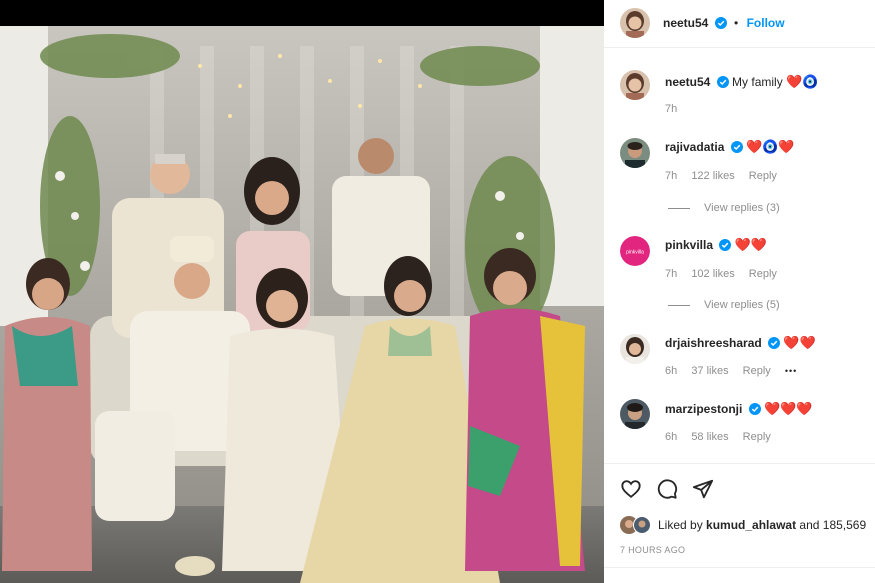  I want to click on commenter-avatar: pinkvilla, so click(635, 251).